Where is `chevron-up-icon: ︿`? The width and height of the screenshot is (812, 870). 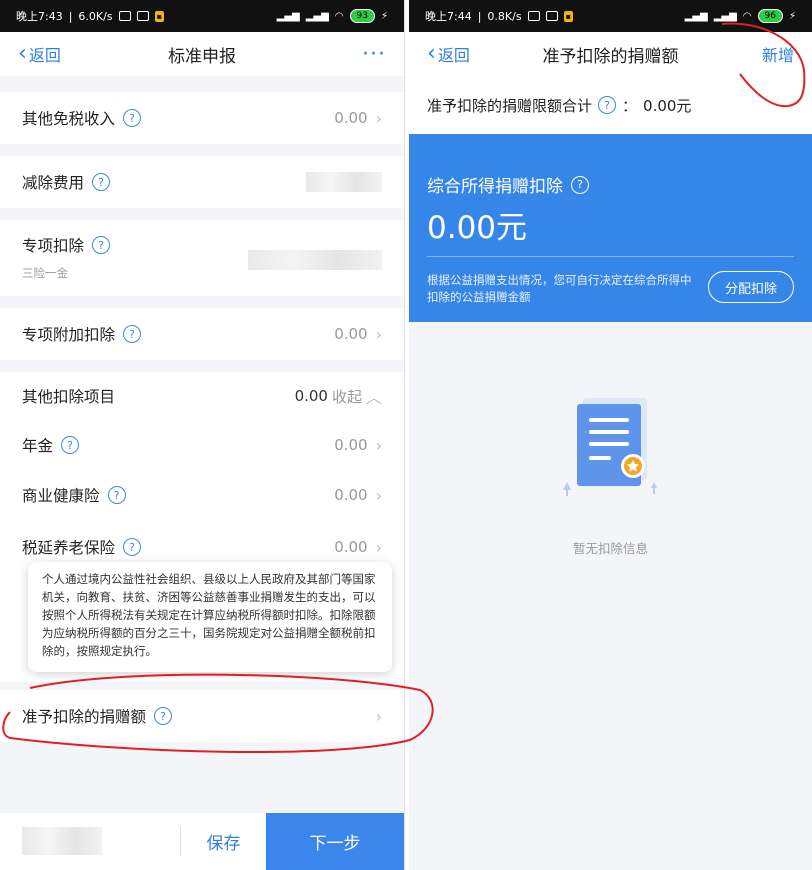 chevron-up-icon: ︿ is located at coordinates (373, 397).